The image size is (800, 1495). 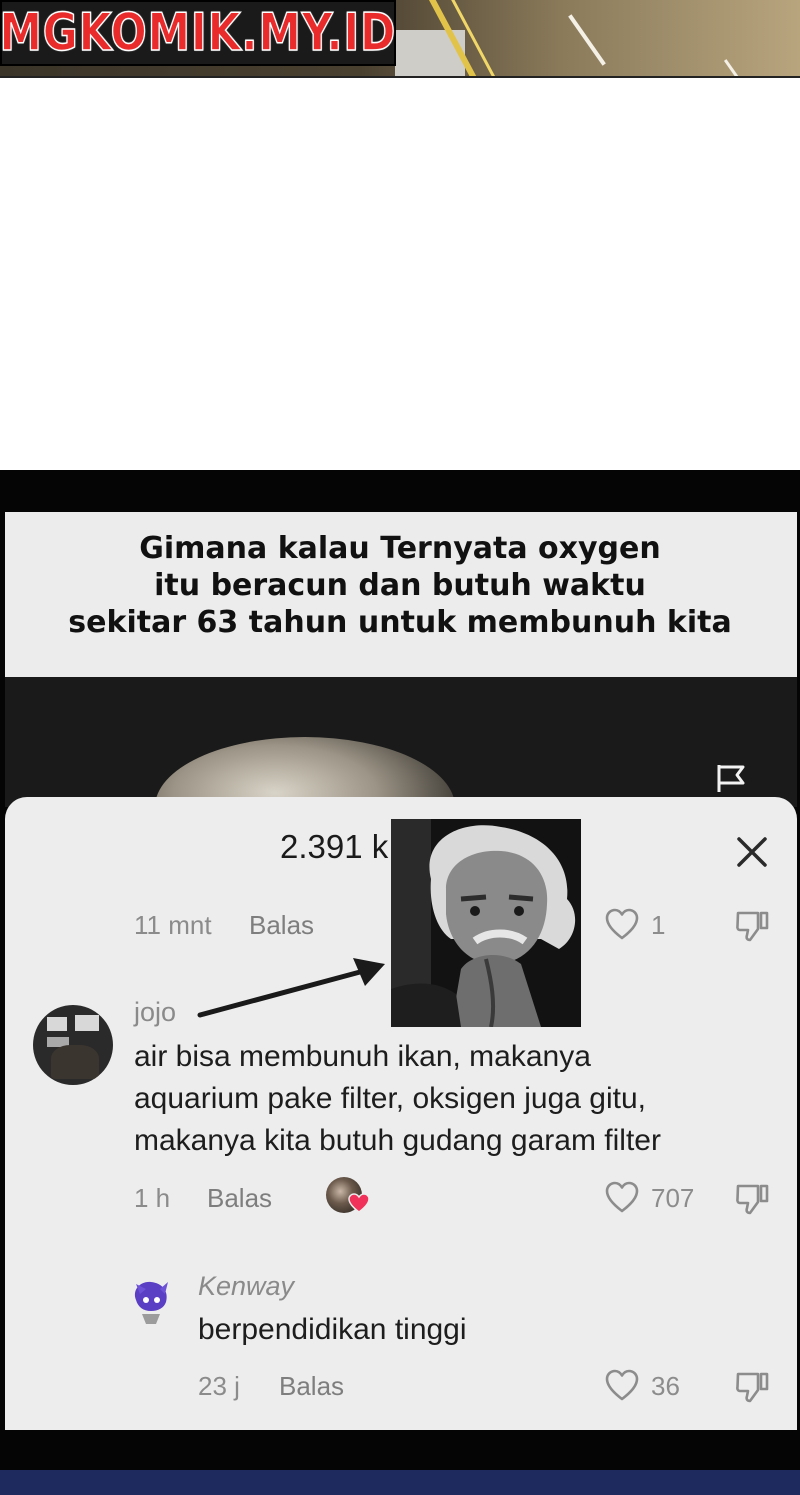 What do you see at coordinates (334, 846) in the screenshot?
I see `comment-count: 2.391 k` at bounding box center [334, 846].